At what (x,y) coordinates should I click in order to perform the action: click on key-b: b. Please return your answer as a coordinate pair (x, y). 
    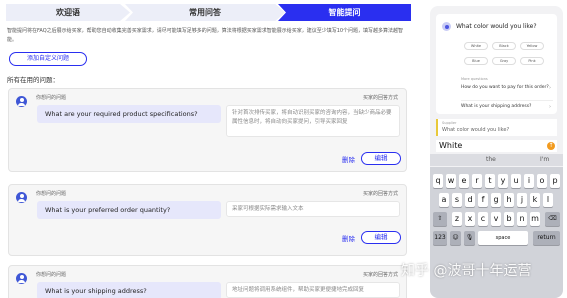
    Looking at the image, I should click on (509, 219).